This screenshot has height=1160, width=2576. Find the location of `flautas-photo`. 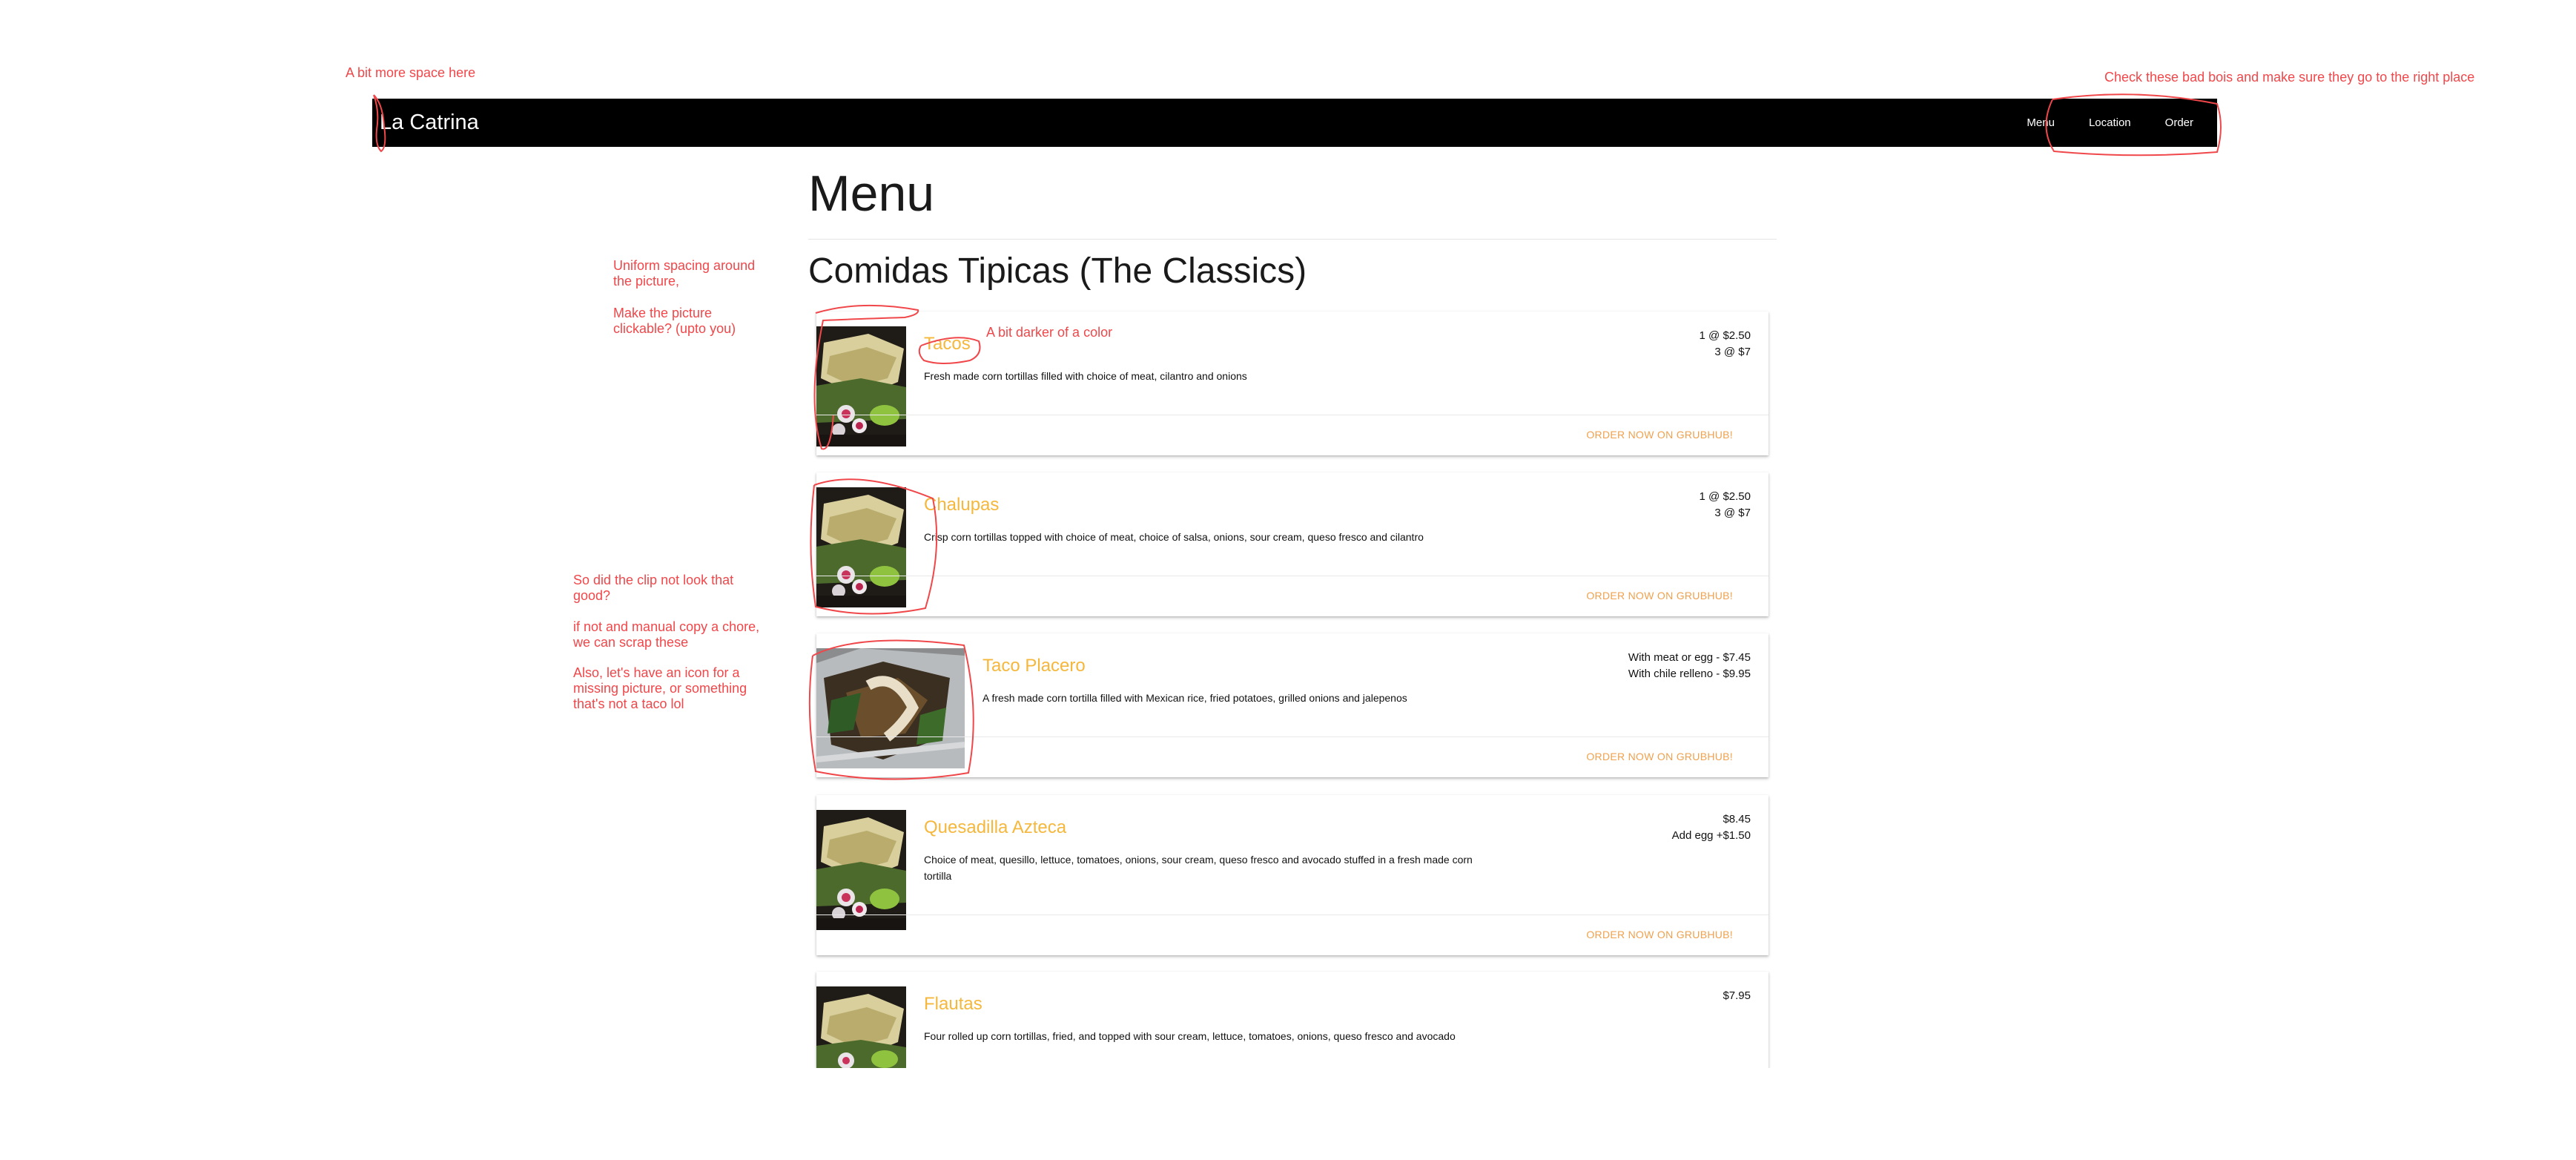

flautas-photo is located at coordinates (861, 1027).